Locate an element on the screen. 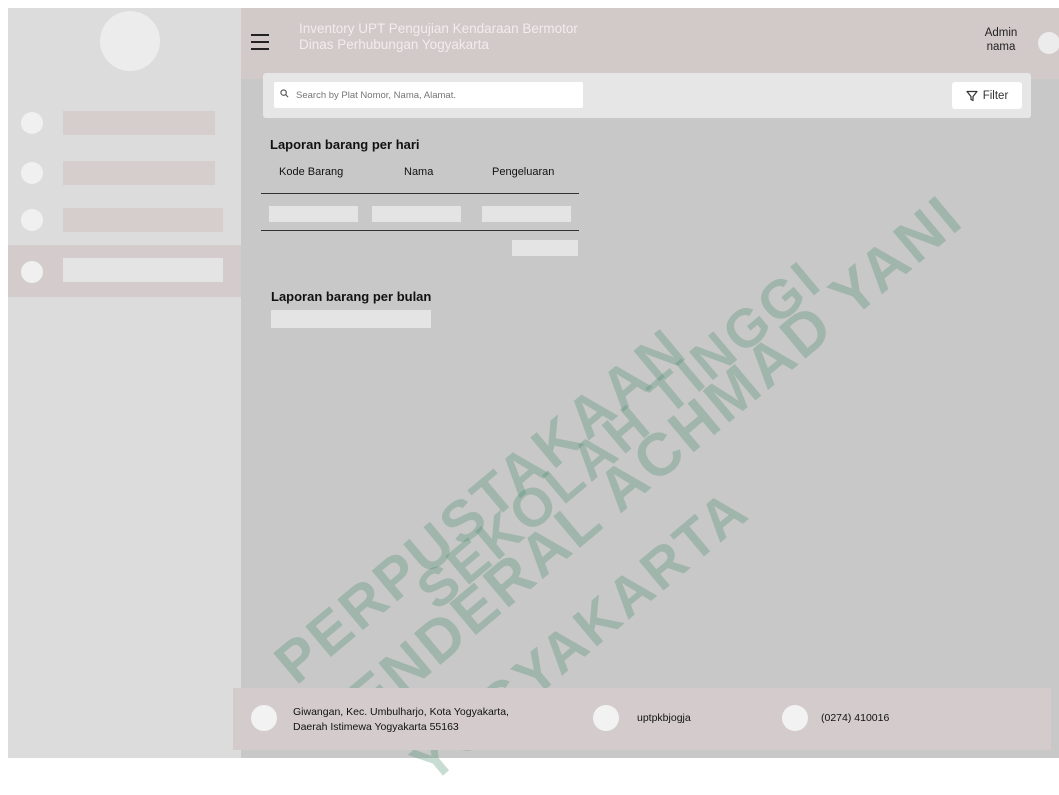 The height and width of the screenshot is (795, 1059). search-bar: Filter is located at coordinates (647, 95).